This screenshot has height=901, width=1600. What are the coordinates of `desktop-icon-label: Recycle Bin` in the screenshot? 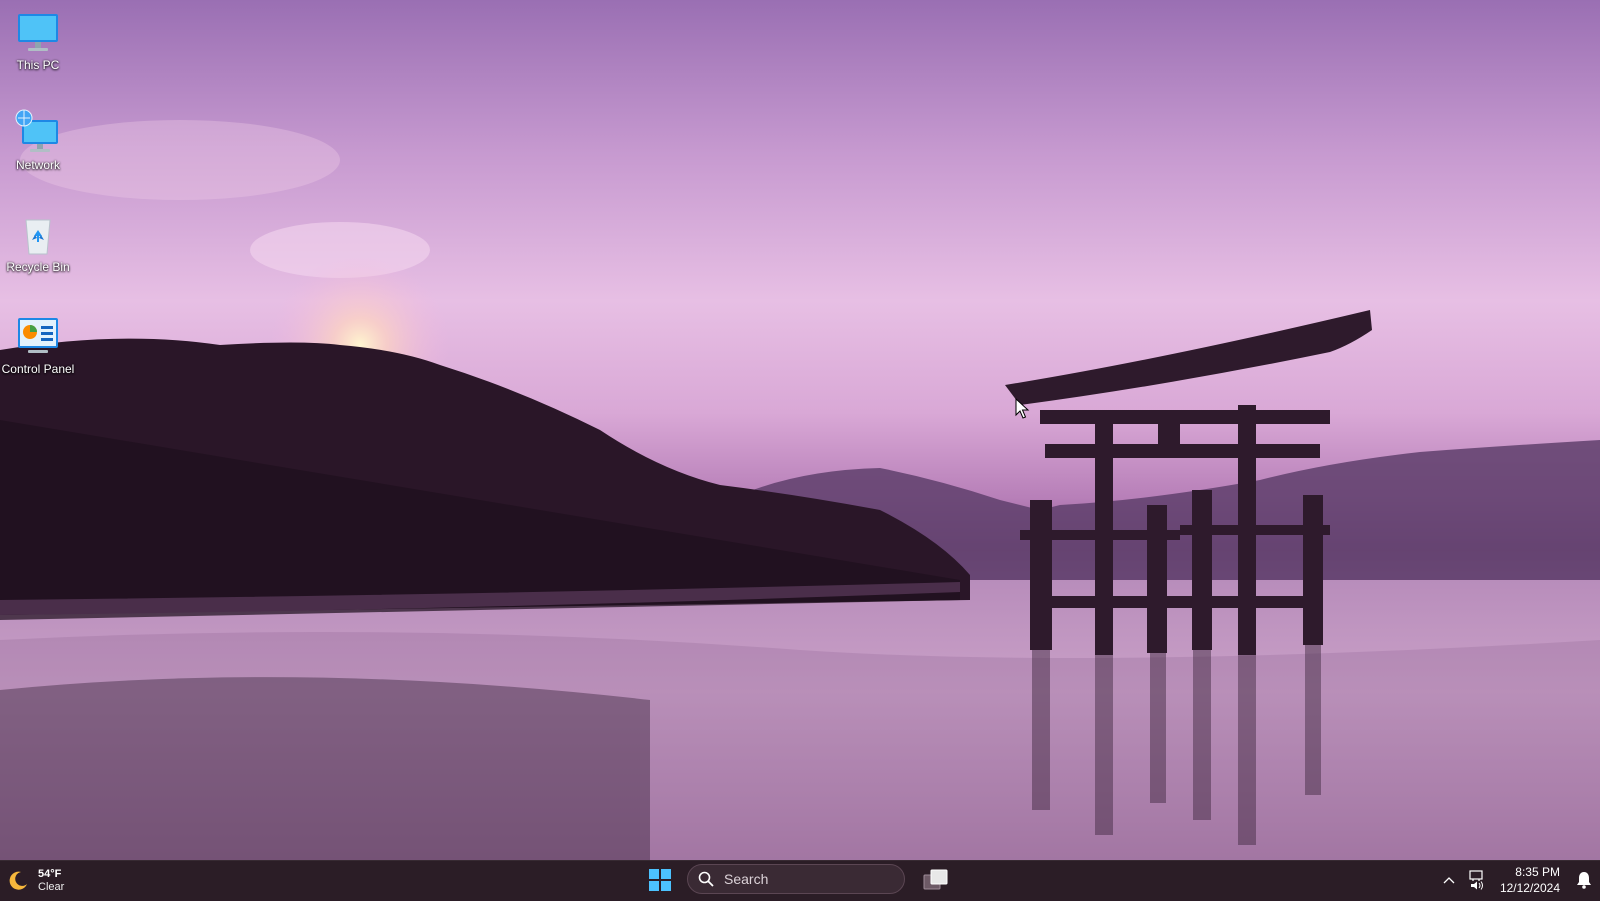 It's located at (38, 267).